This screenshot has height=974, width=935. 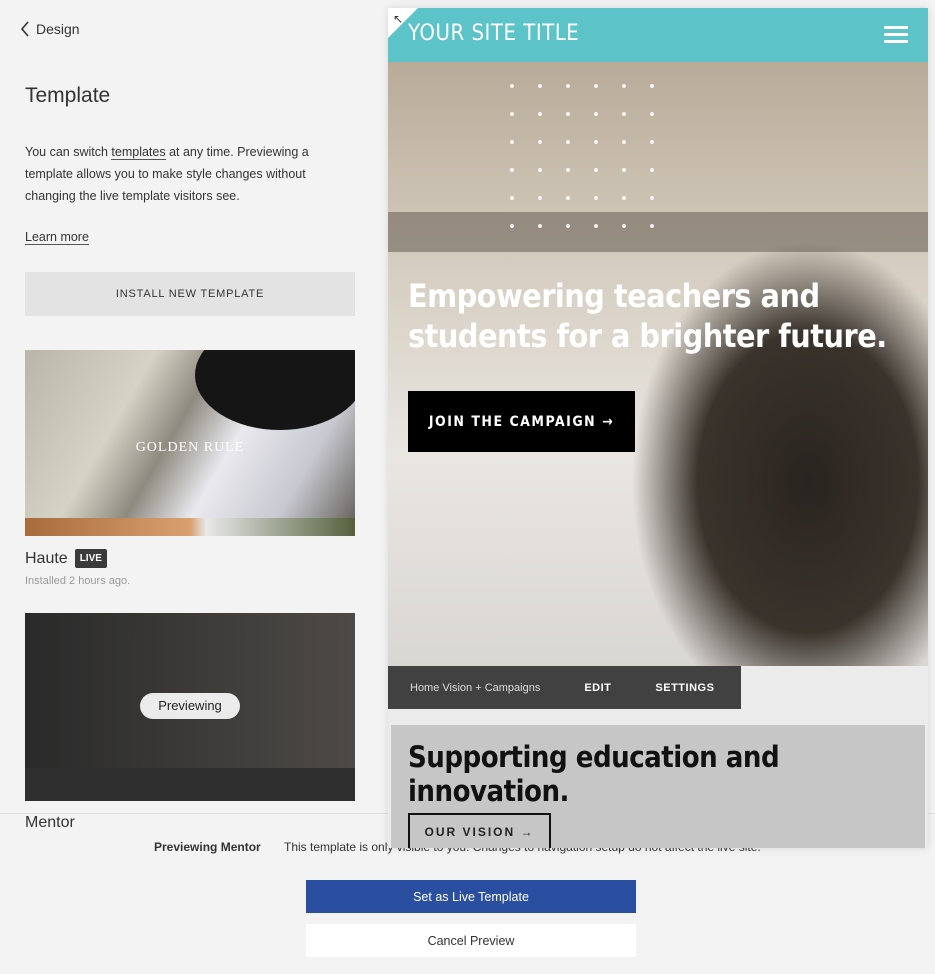 What do you see at coordinates (471, 940) in the screenshot?
I see `cancel-preview-button: Cancel Preview` at bounding box center [471, 940].